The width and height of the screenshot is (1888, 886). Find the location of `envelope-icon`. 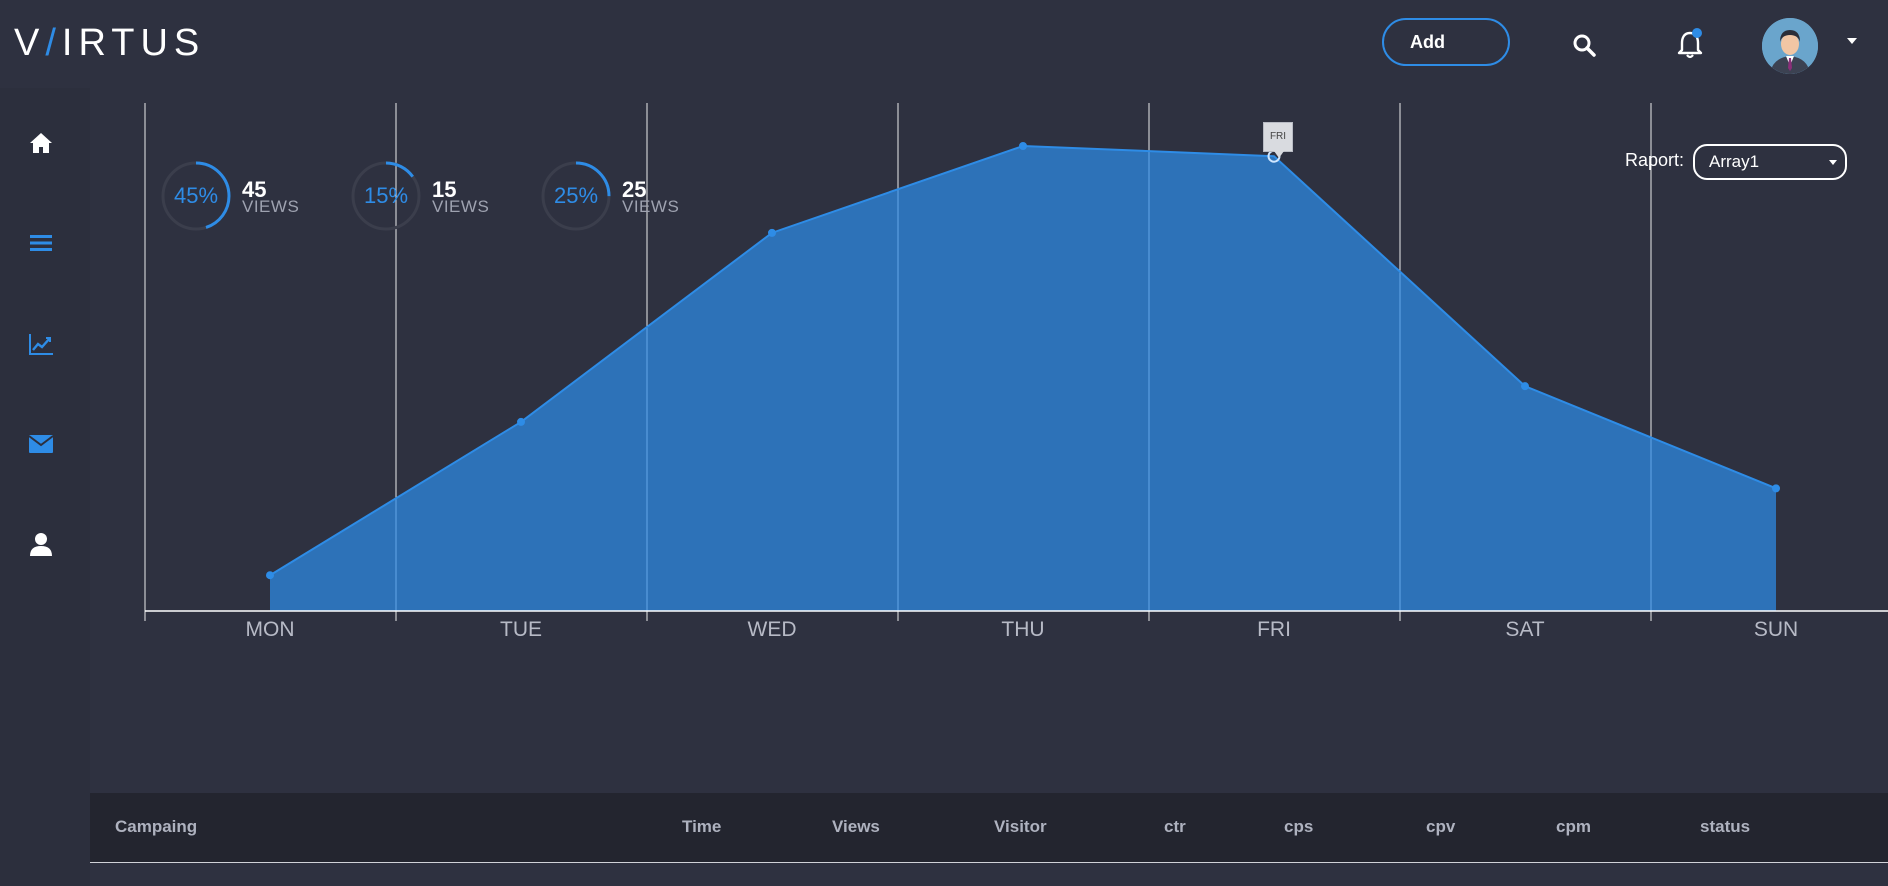

envelope-icon is located at coordinates (42, 445).